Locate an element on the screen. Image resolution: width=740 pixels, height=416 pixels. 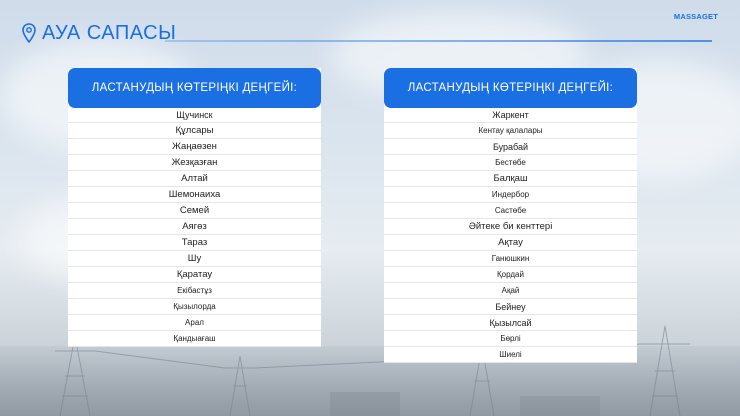
list-item: Аягөз is located at coordinates (194, 227).